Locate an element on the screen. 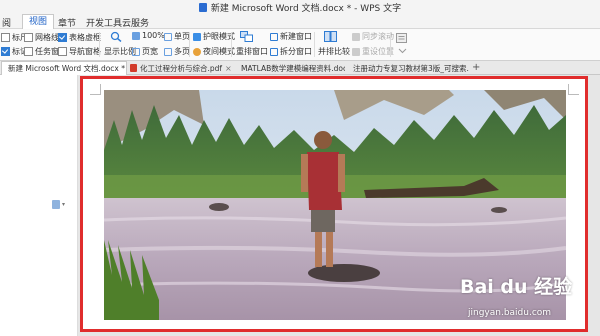 The height and width of the screenshot is (336, 600). night-mode-button: 夜间模式 is located at coordinates (214, 51).